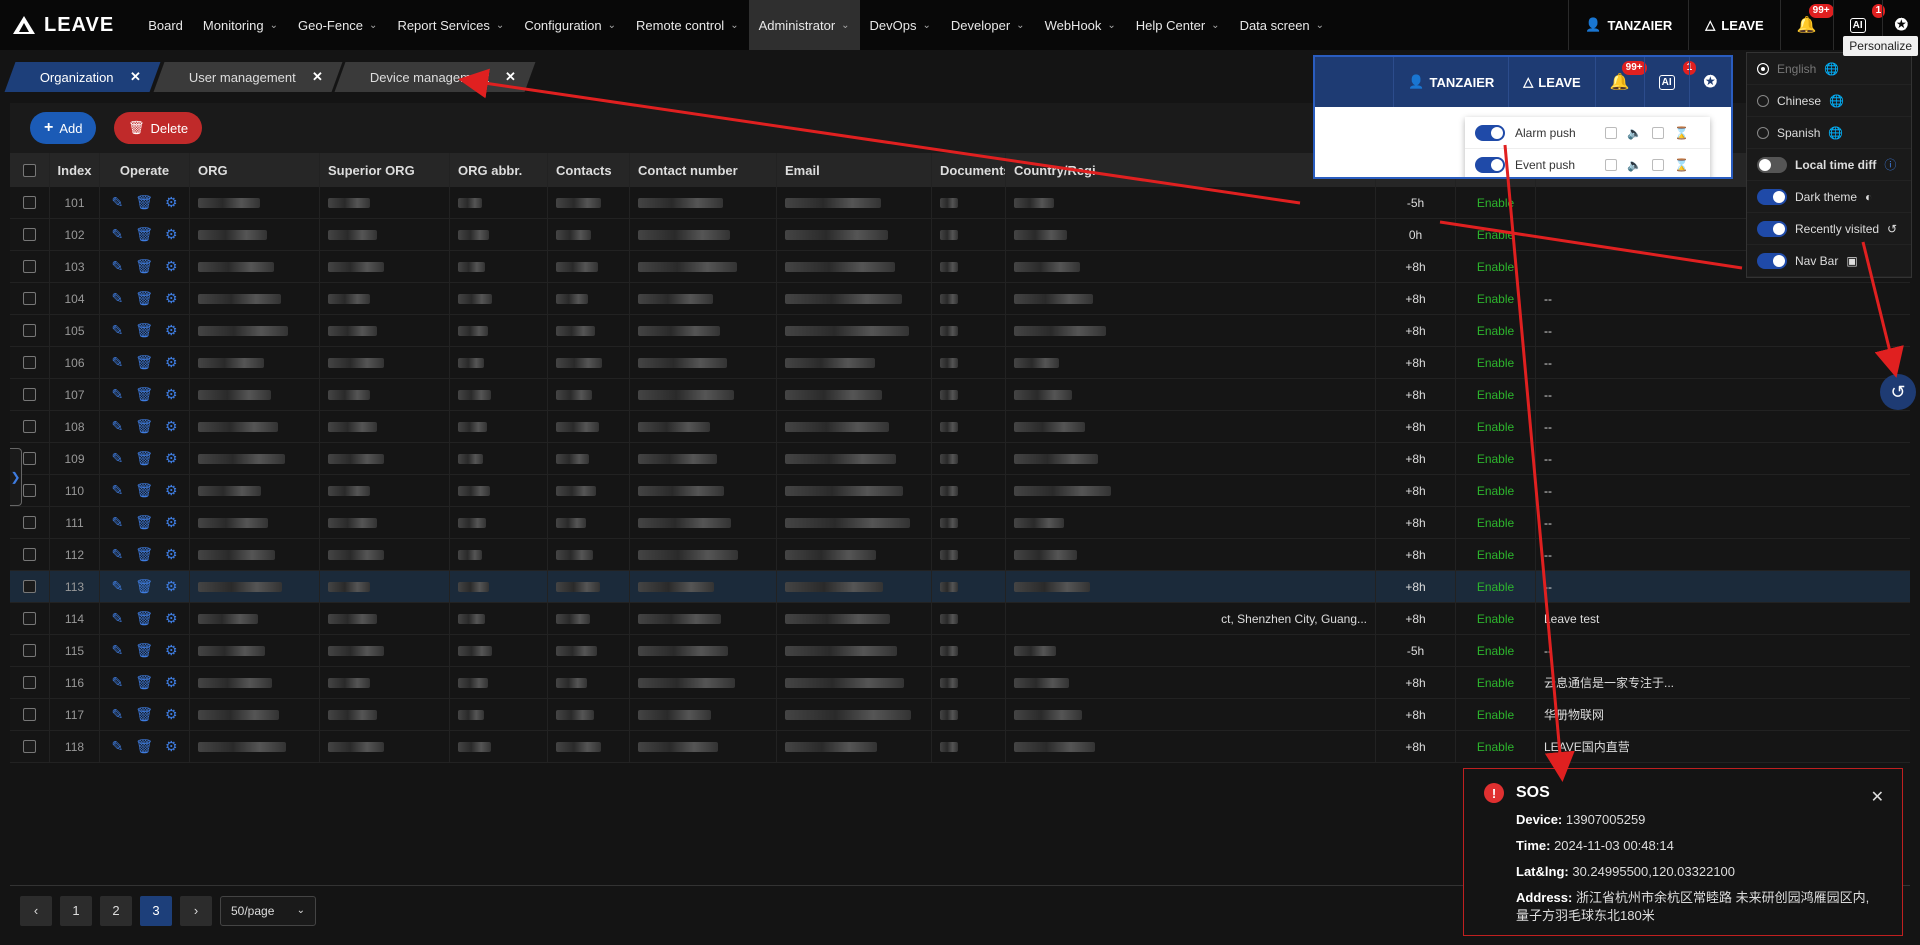  Describe the element at coordinates (1763, 132) in the screenshot. I see `radio-spanish` at that location.